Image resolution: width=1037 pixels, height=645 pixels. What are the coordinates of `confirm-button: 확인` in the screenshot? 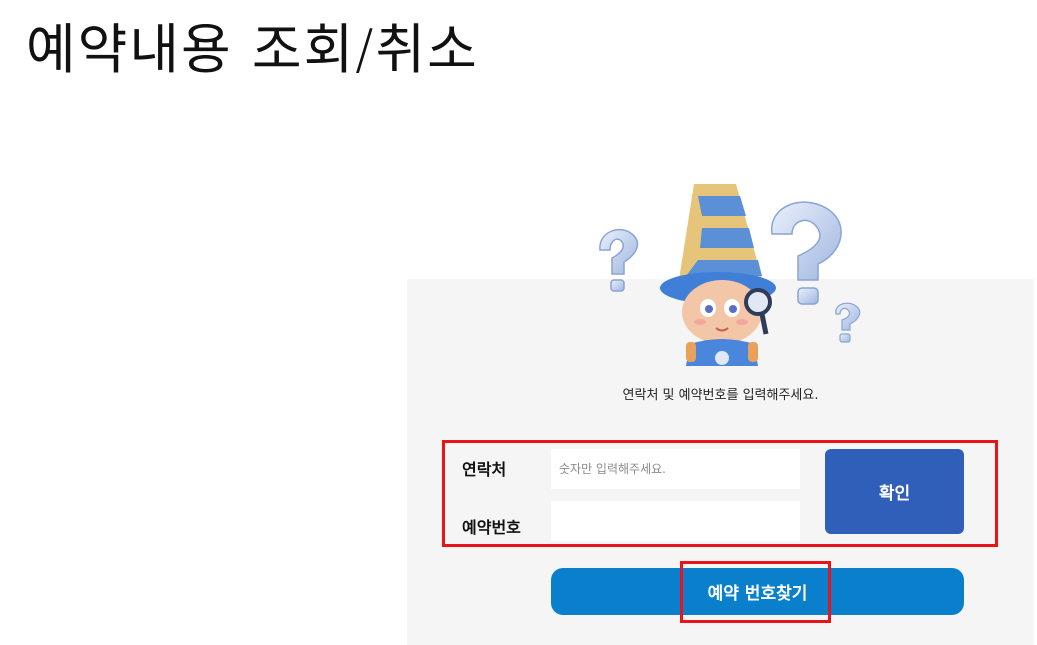 It's located at (894, 491).